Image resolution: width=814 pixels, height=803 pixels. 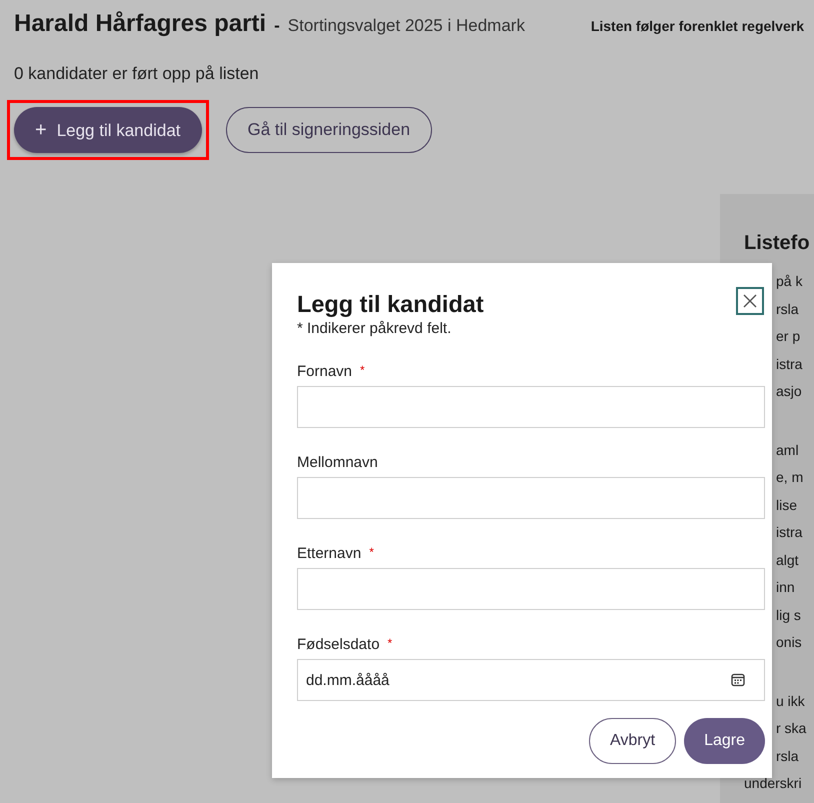 What do you see at coordinates (790, 701) in the screenshot?
I see `panel-text-line: u ikk` at bounding box center [790, 701].